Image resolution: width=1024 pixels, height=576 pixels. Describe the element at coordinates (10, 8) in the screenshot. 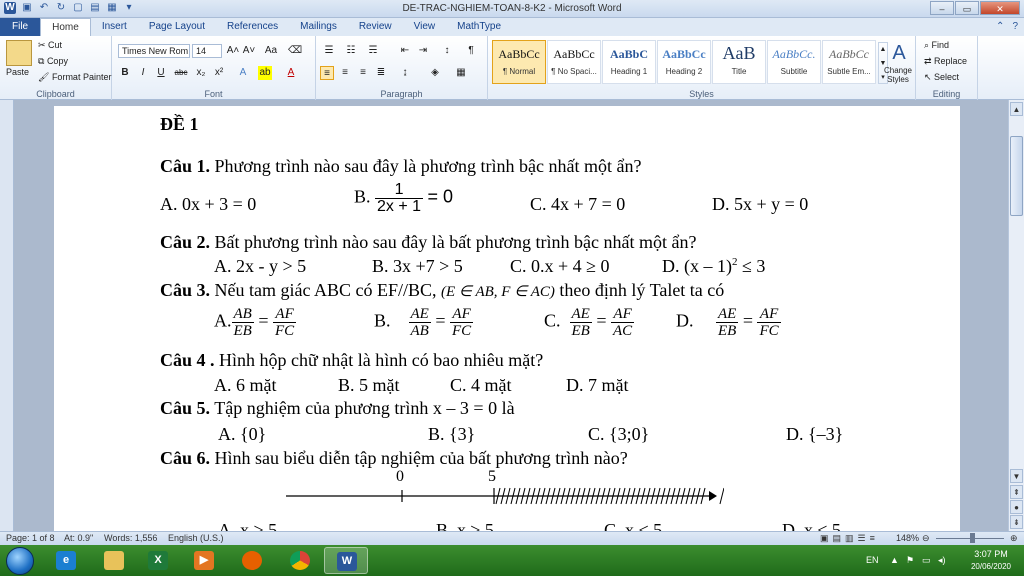

I see `word-logo-icon: W` at that location.